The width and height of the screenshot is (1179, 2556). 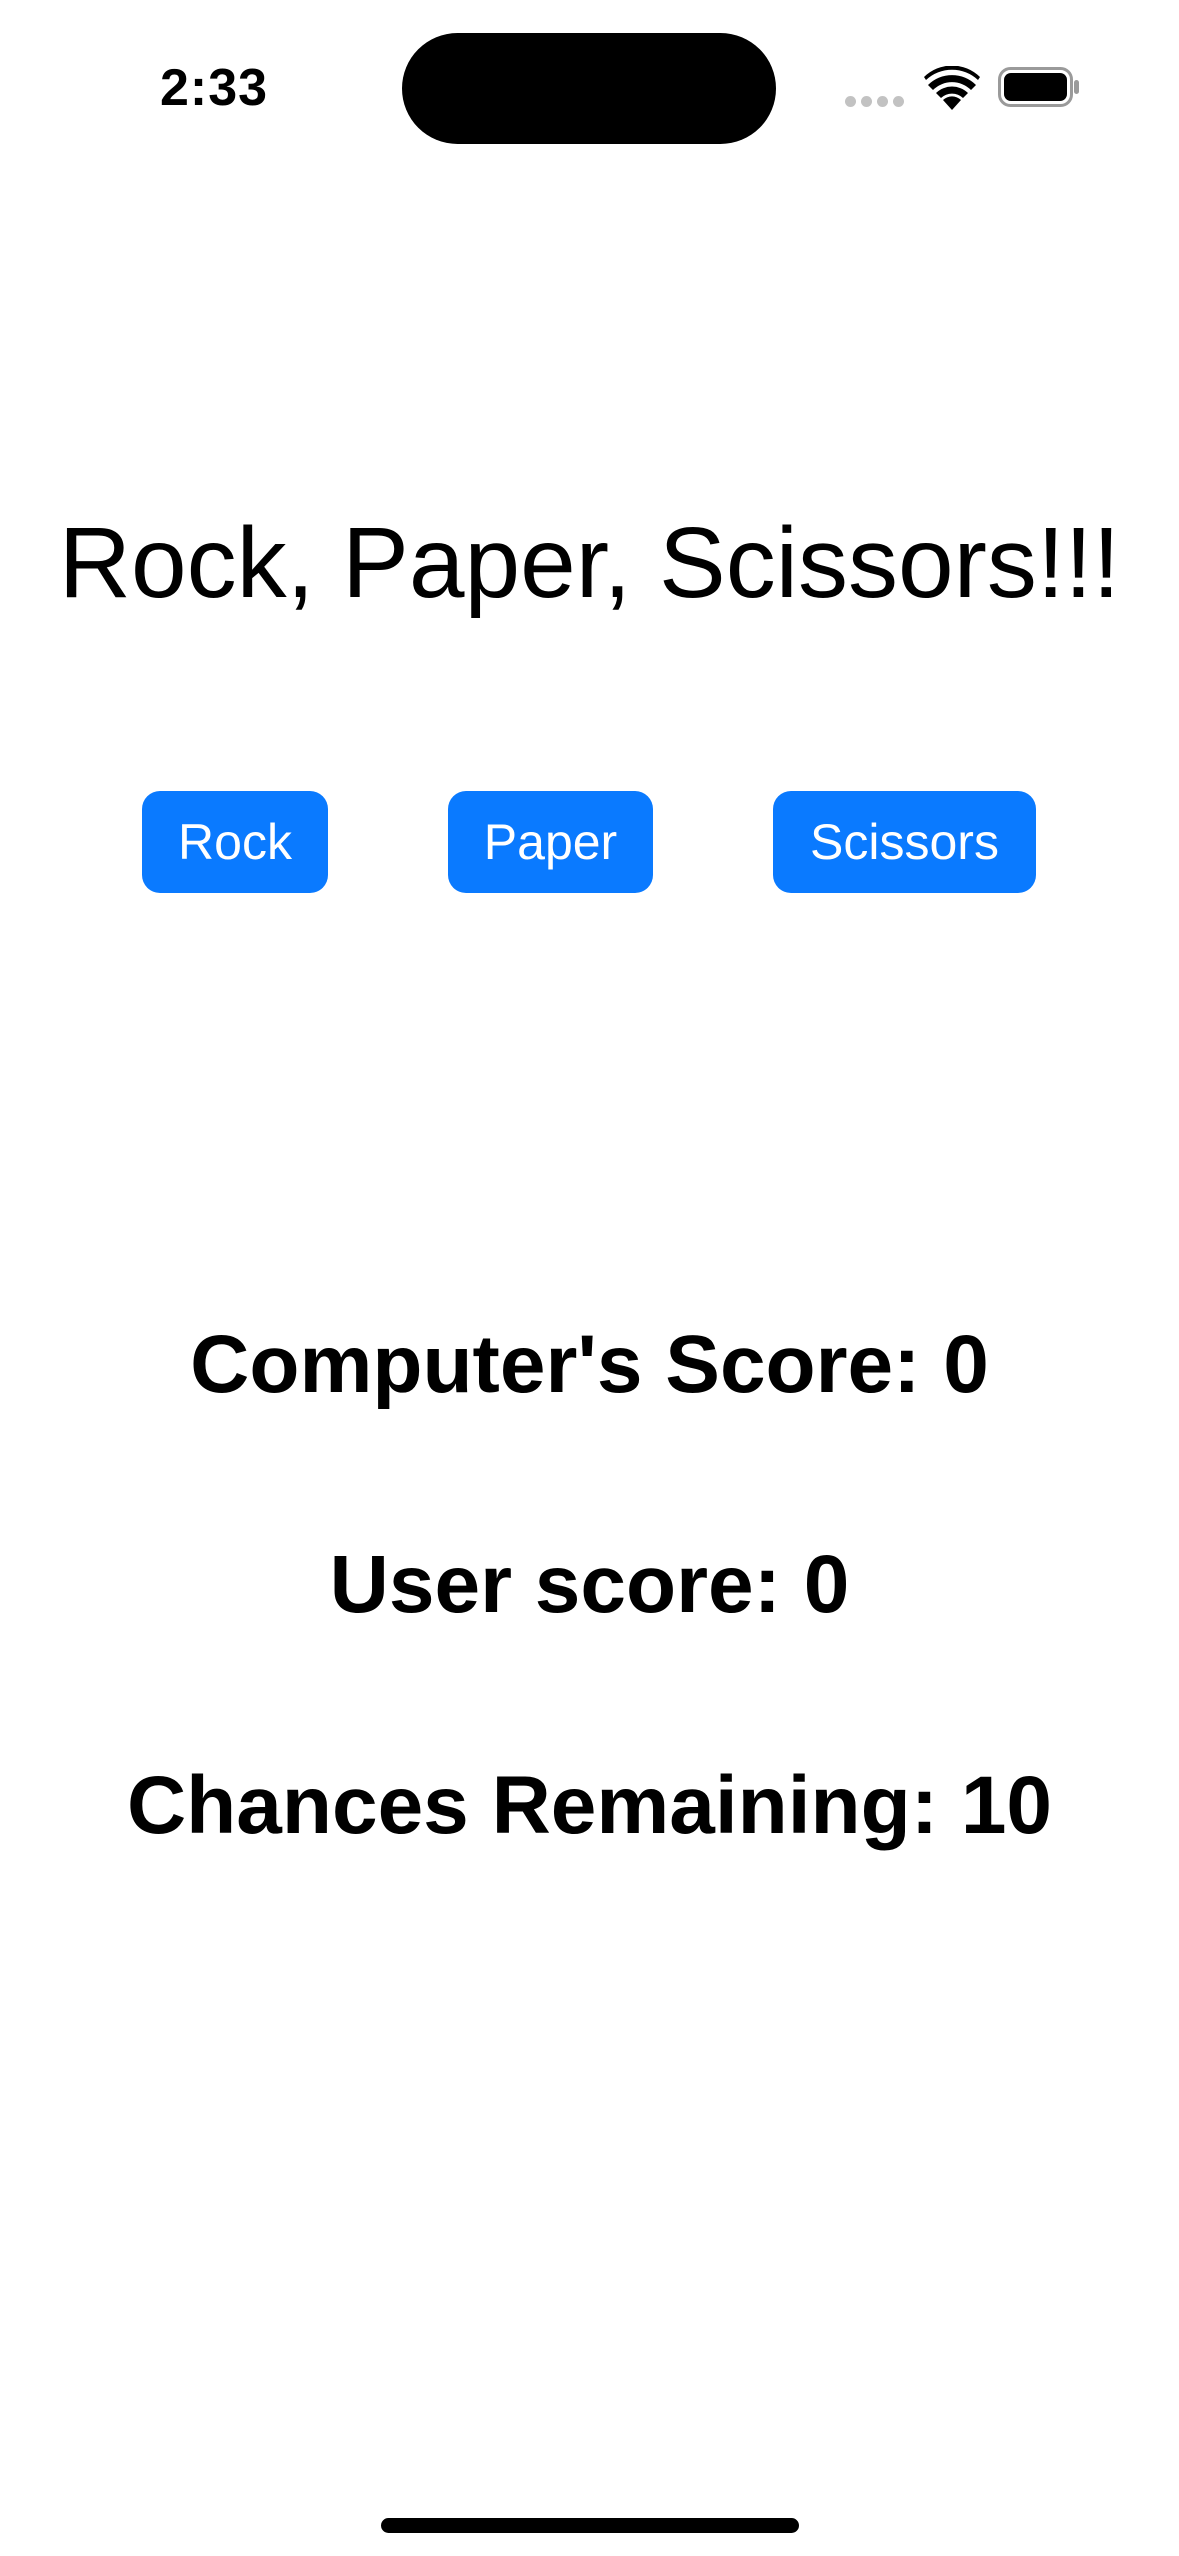 What do you see at coordinates (550, 842) in the screenshot?
I see `paper-button: Paper` at bounding box center [550, 842].